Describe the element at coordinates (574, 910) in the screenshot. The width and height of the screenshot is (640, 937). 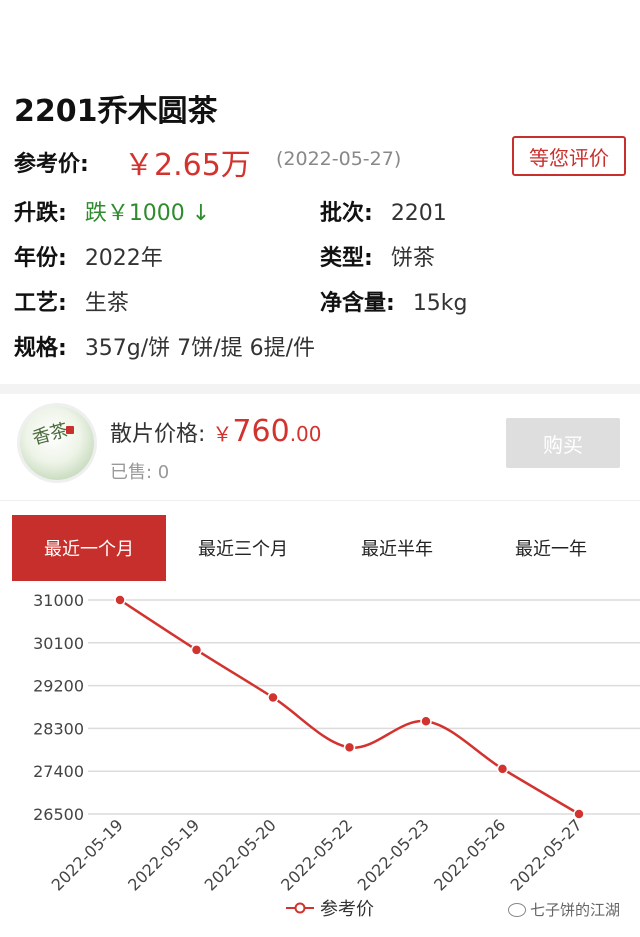
I see `watermark-text: 七子饼的江湖` at that location.